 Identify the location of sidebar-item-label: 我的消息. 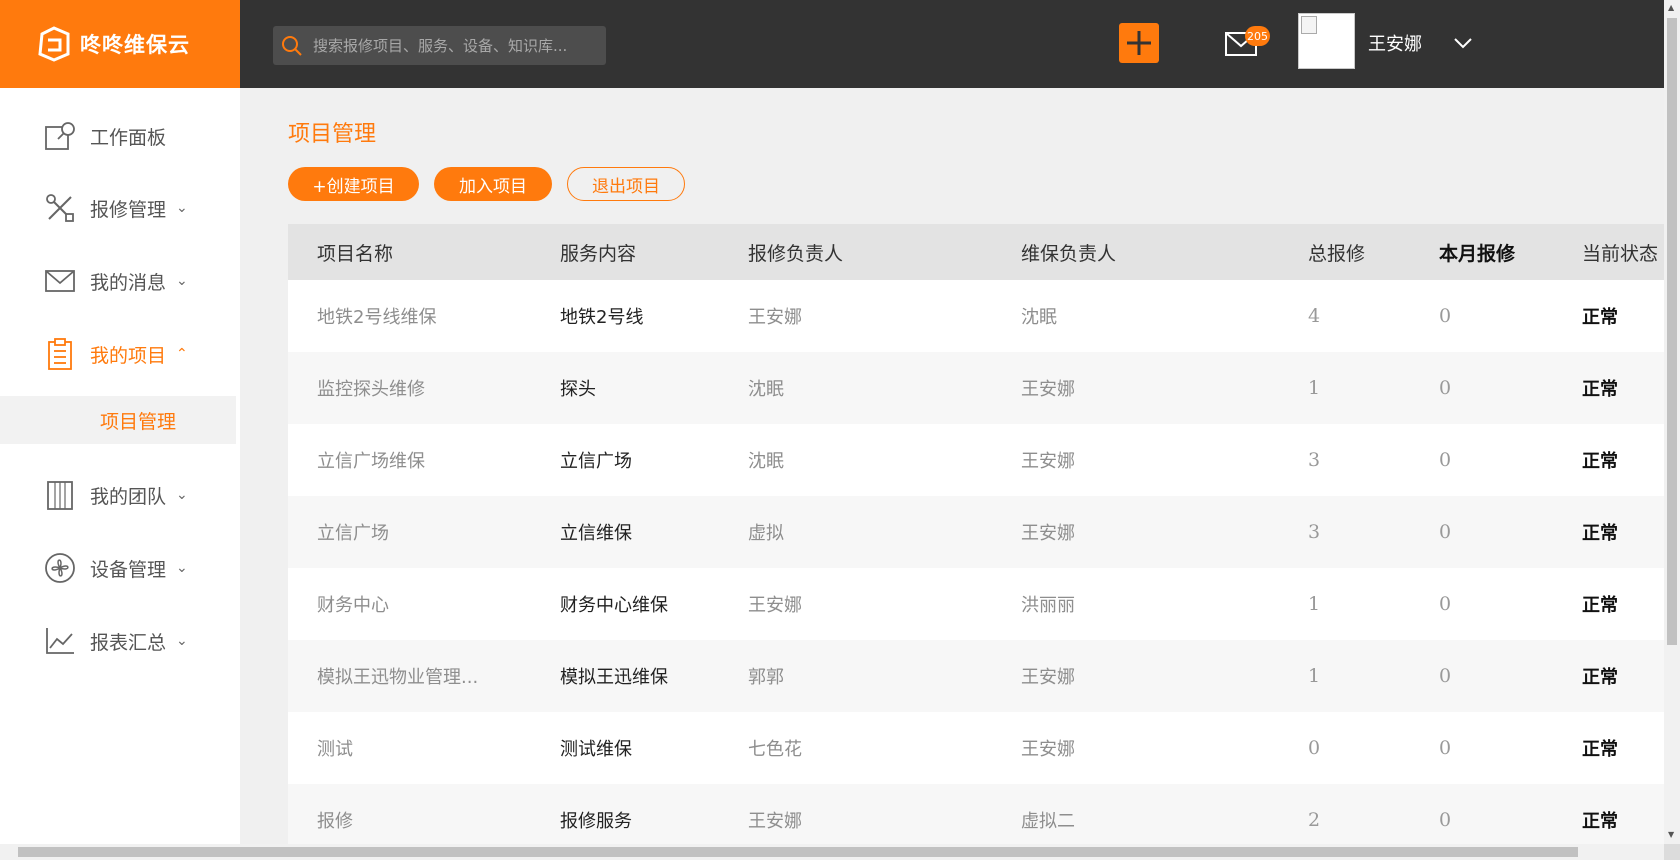
(128, 282).